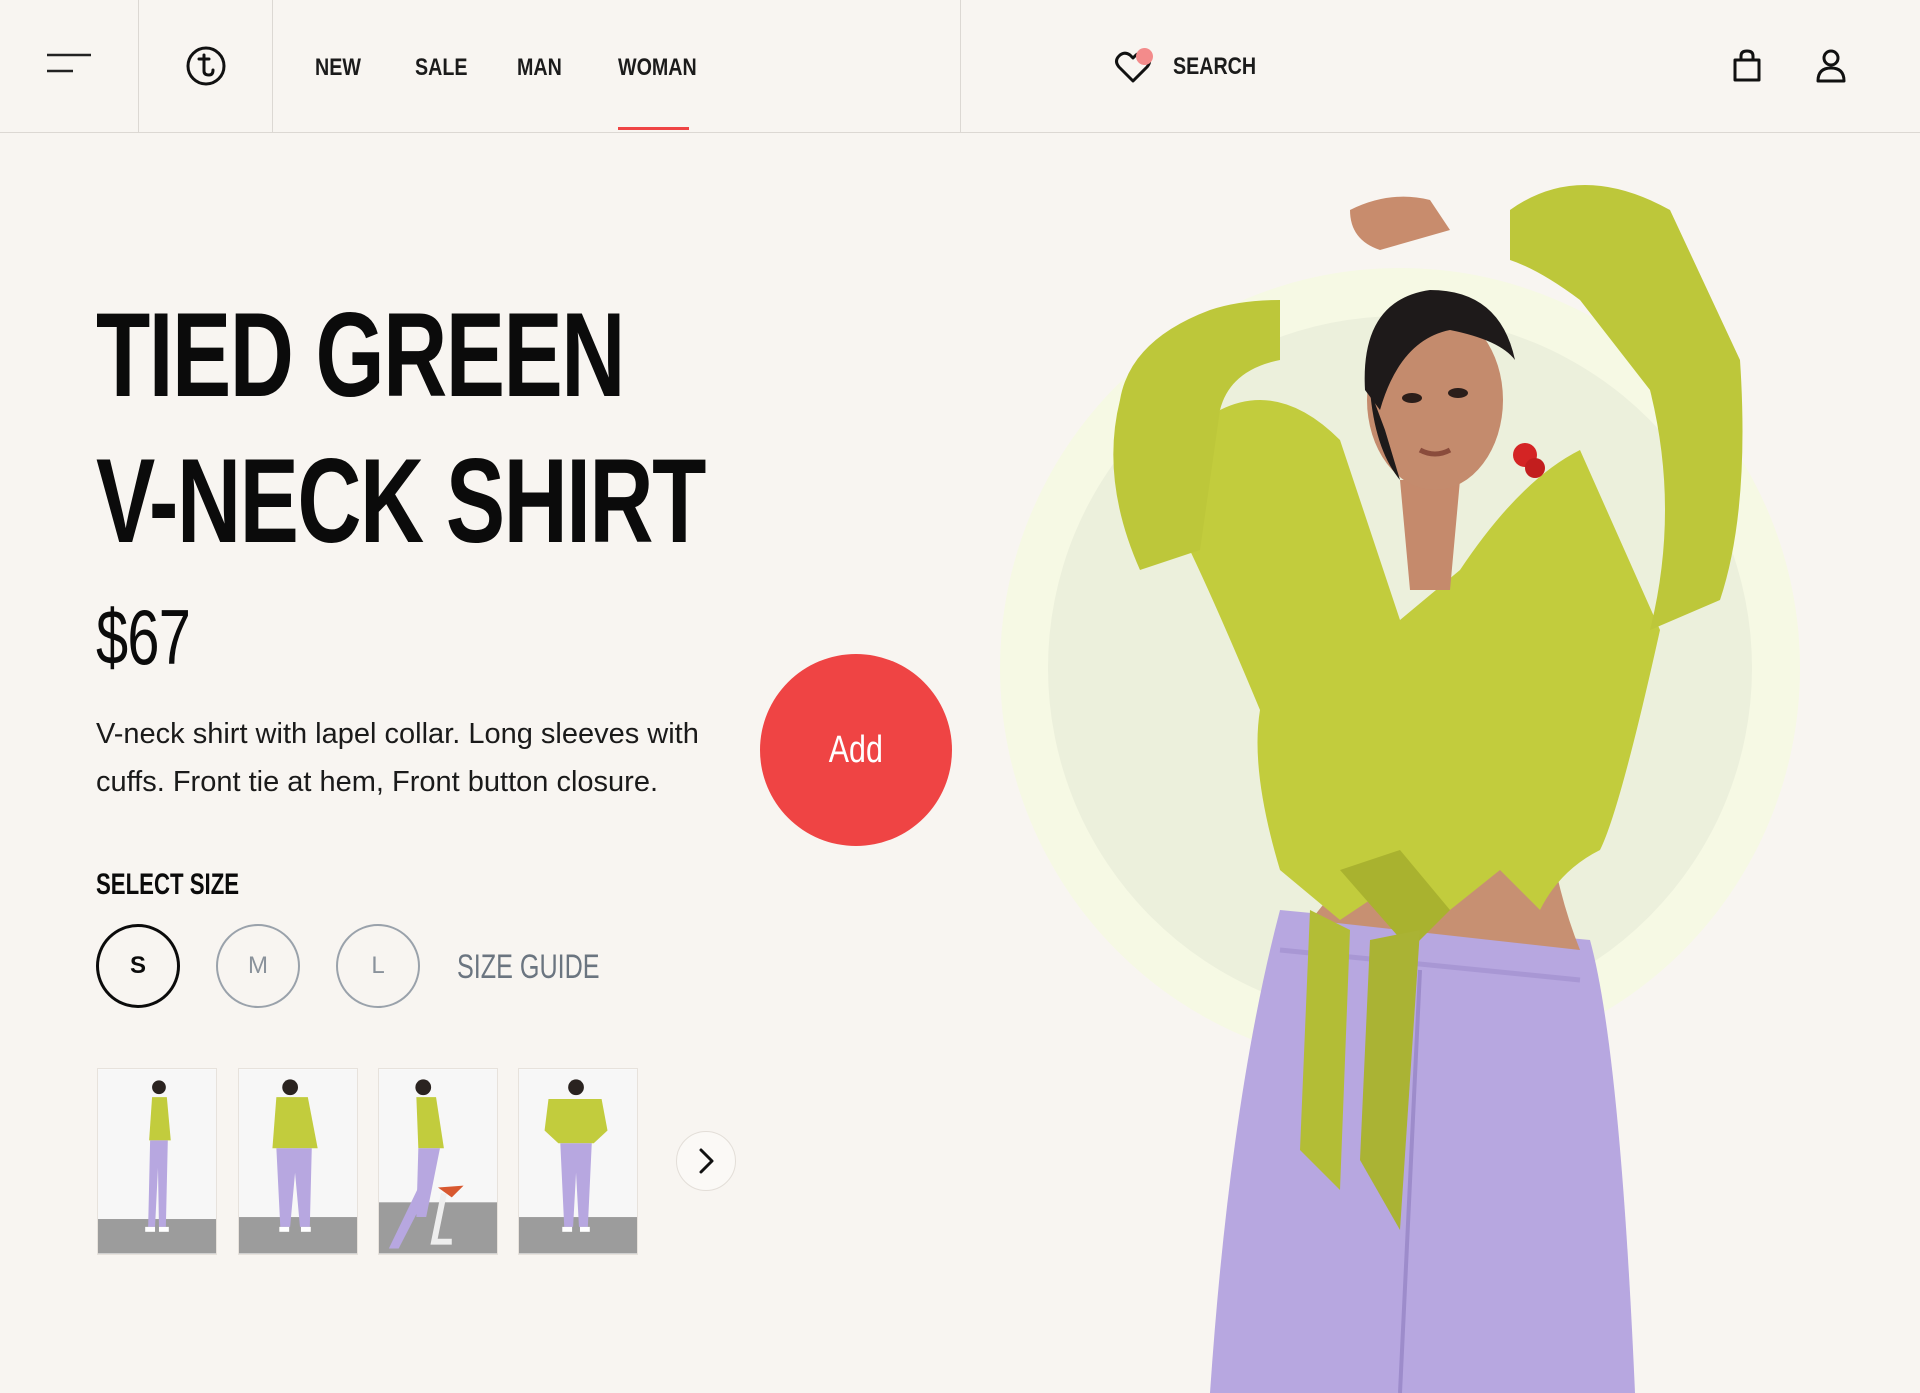 This screenshot has height=1393, width=1920. I want to click on nav-item-new: NEW, so click(338, 70).